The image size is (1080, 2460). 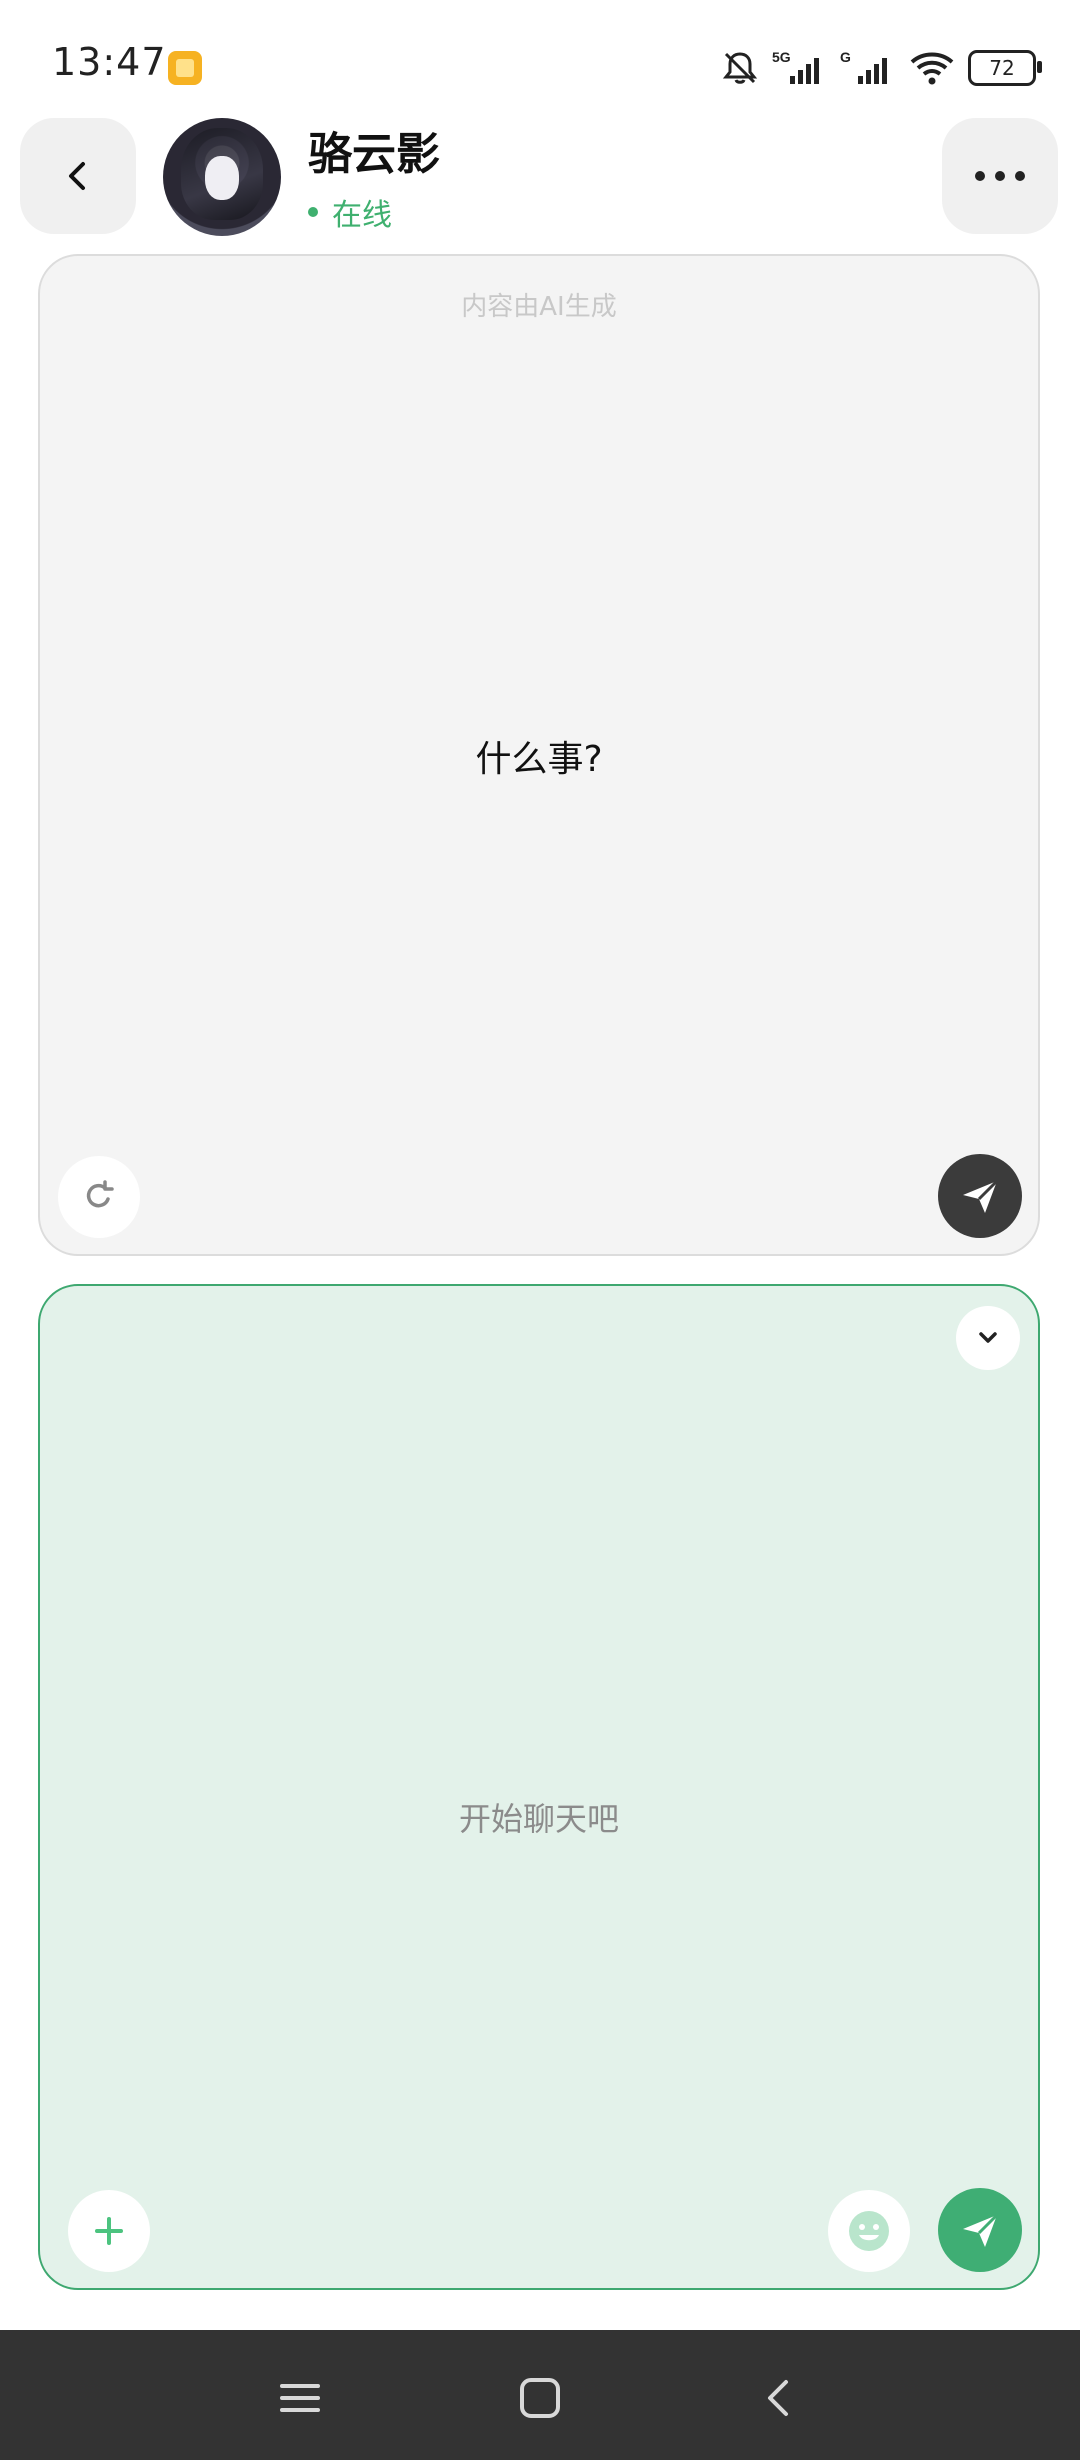 What do you see at coordinates (1002, 68) in the screenshot?
I see `battery-level: 72` at bounding box center [1002, 68].